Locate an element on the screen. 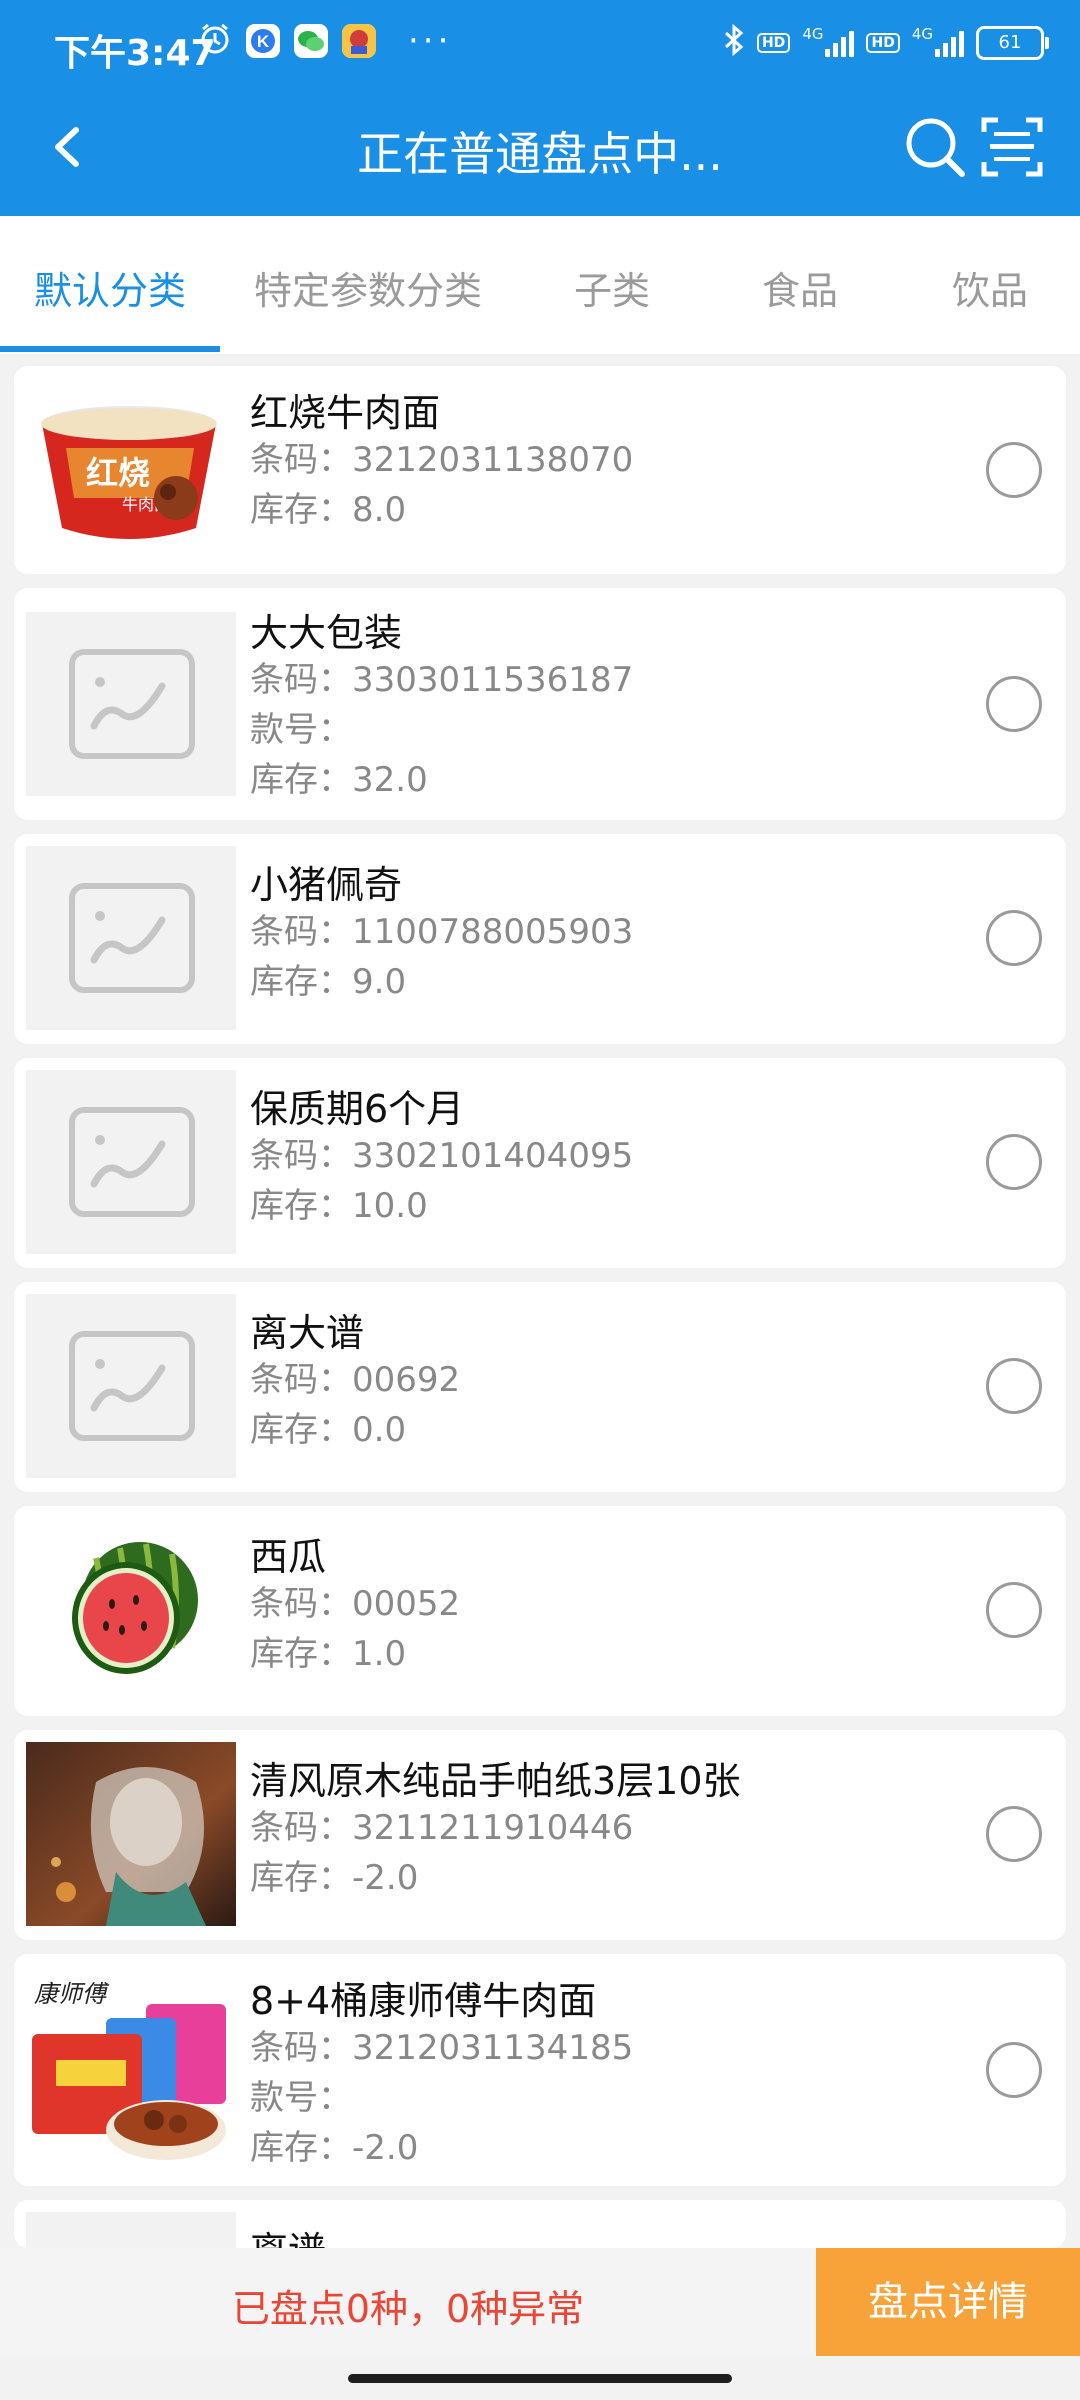 The height and width of the screenshot is (2400, 1080). scan-button is located at coordinates (1012, 147).